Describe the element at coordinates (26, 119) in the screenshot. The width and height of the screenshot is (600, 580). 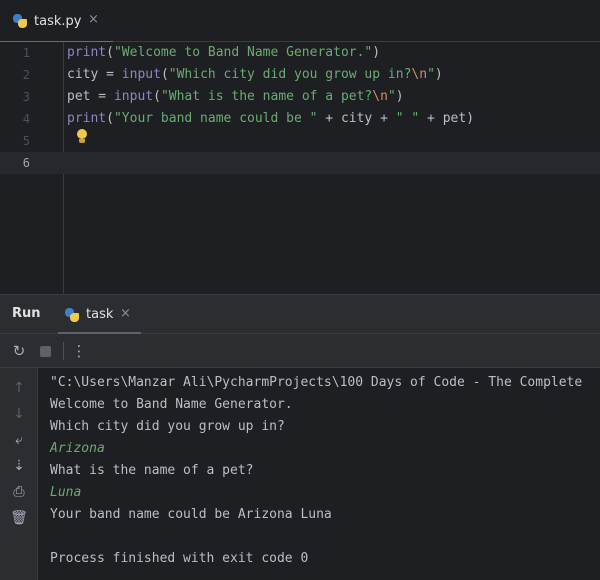
I see `line-number: 4` at that location.